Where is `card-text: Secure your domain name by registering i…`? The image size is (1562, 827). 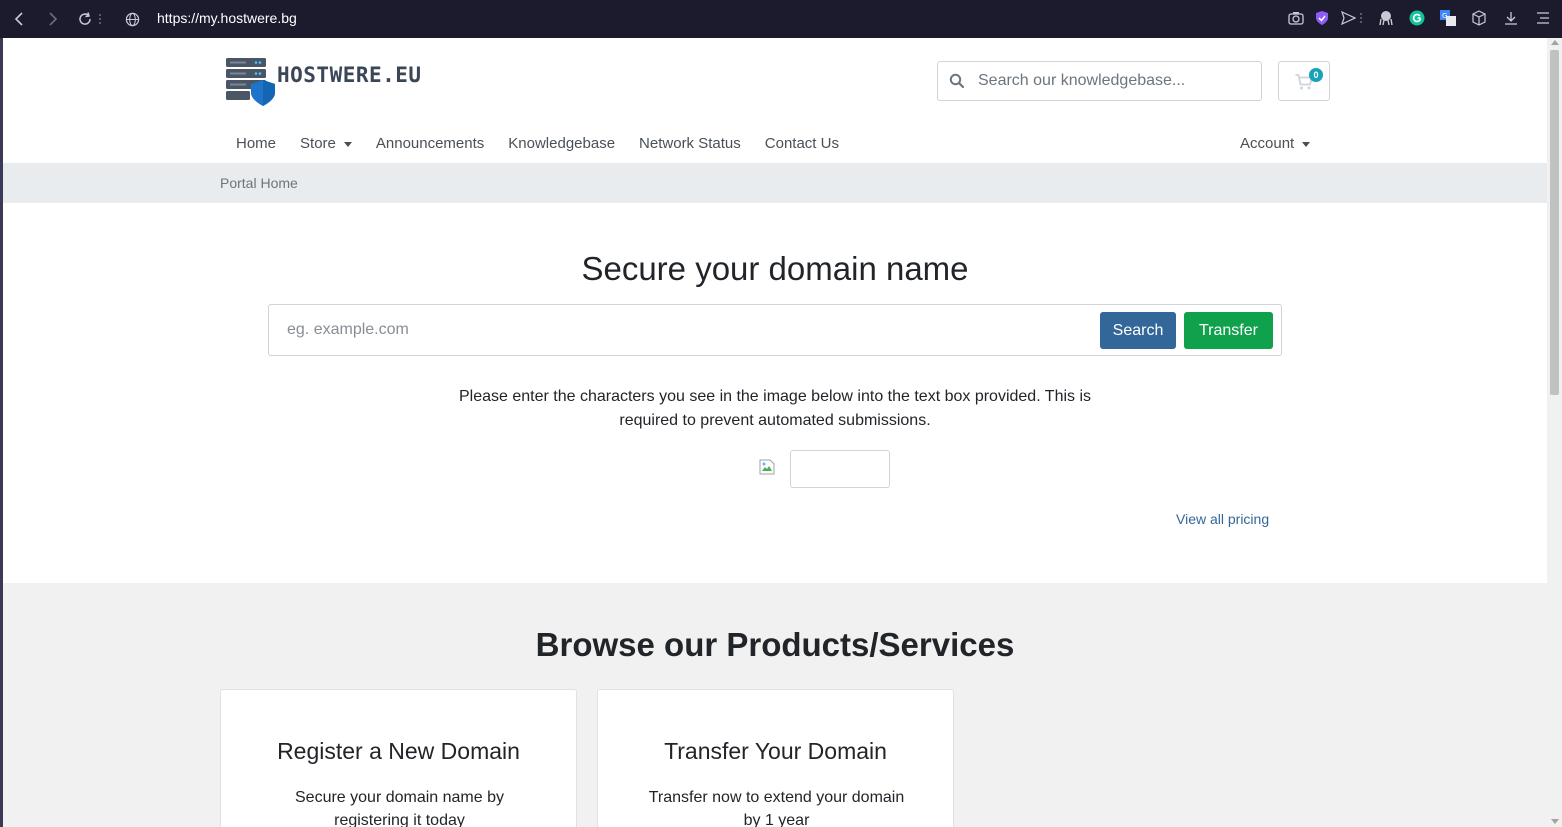
card-text: Secure your domain name by registering i… is located at coordinates (399, 808).